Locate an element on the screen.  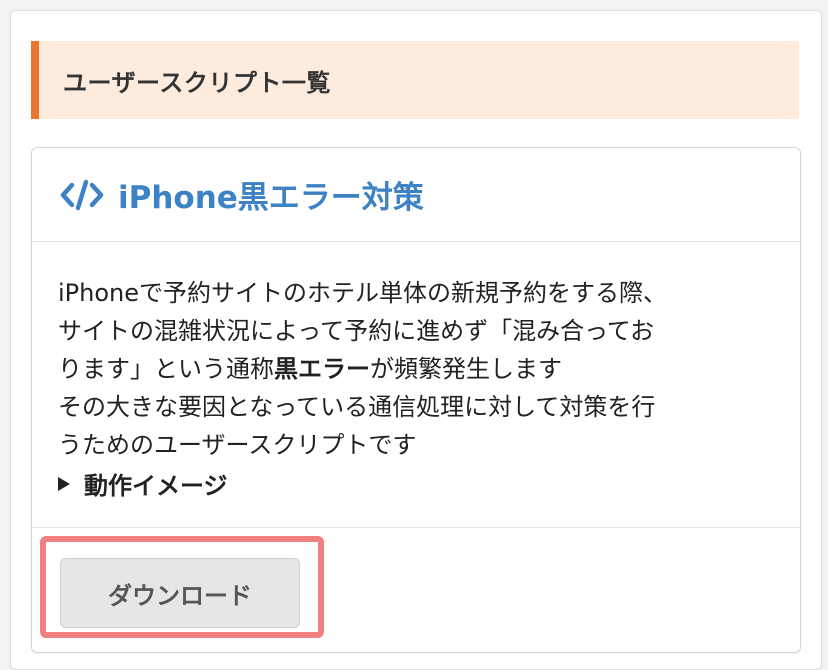
details-label: 動作イメージ is located at coordinates (156, 486).